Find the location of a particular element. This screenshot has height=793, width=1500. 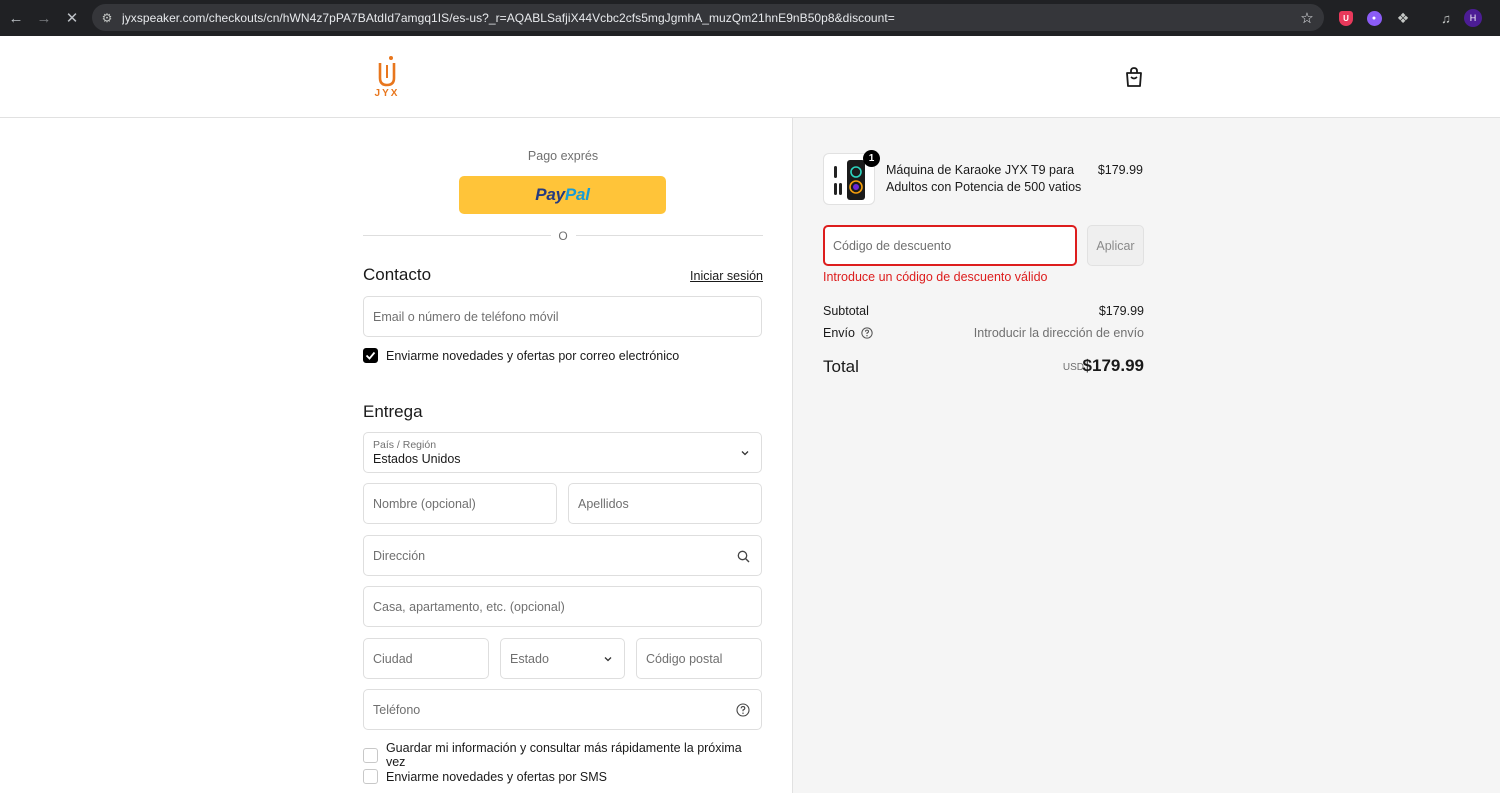

site-settings-icon: ⚙ is located at coordinates (107, 18).